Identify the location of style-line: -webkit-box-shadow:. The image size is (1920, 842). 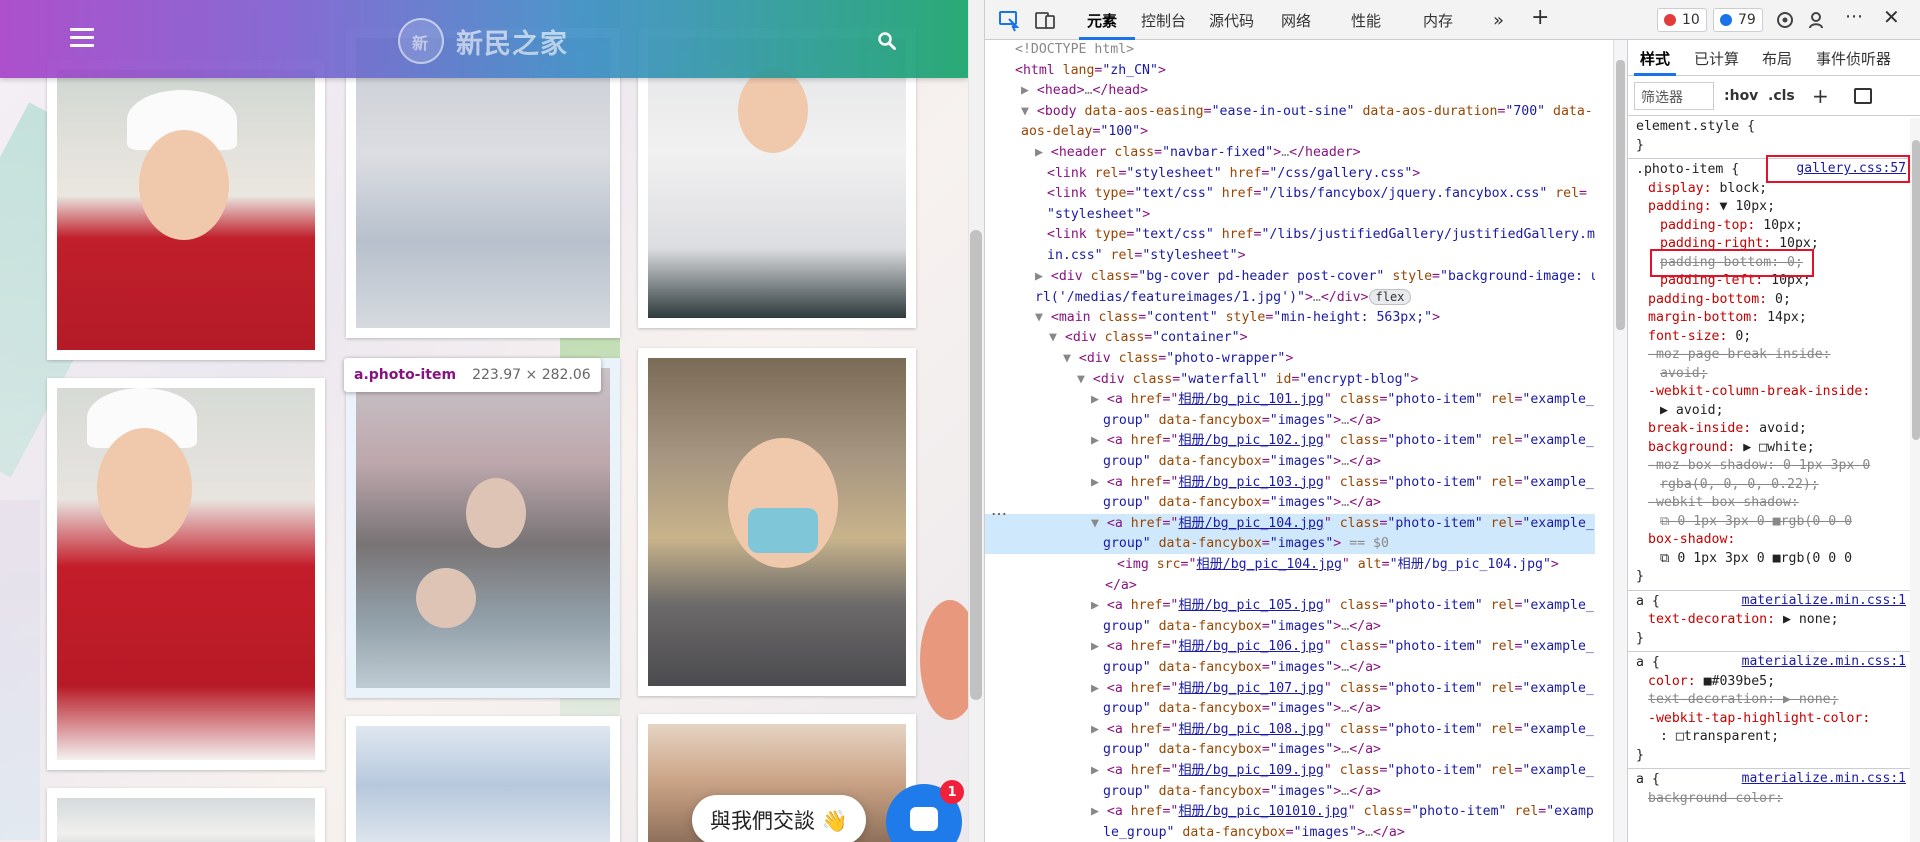
(1723, 503).